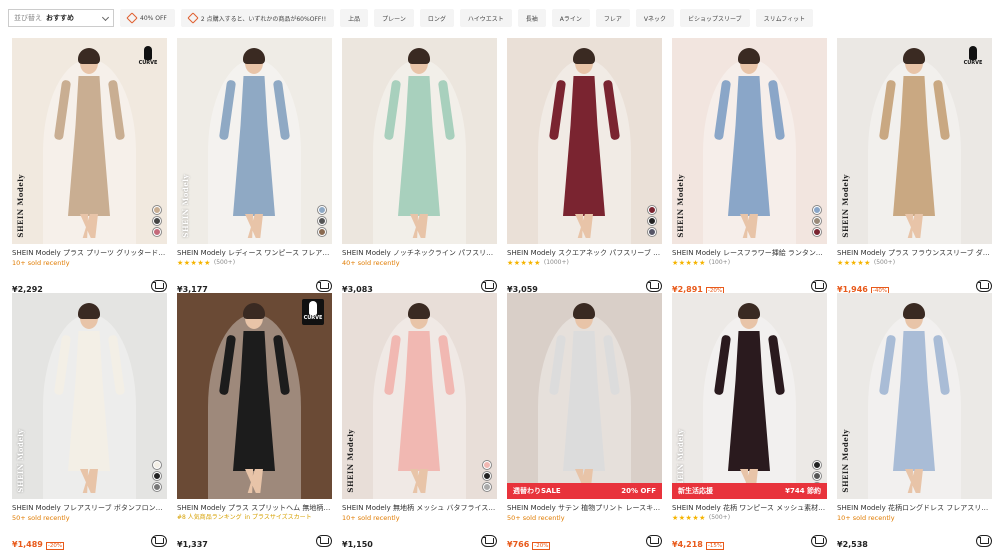 The height and width of the screenshot is (551, 1002). What do you see at coordinates (147, 18) in the screenshot?
I see `filter-chip-discount: 40% OFF` at bounding box center [147, 18].